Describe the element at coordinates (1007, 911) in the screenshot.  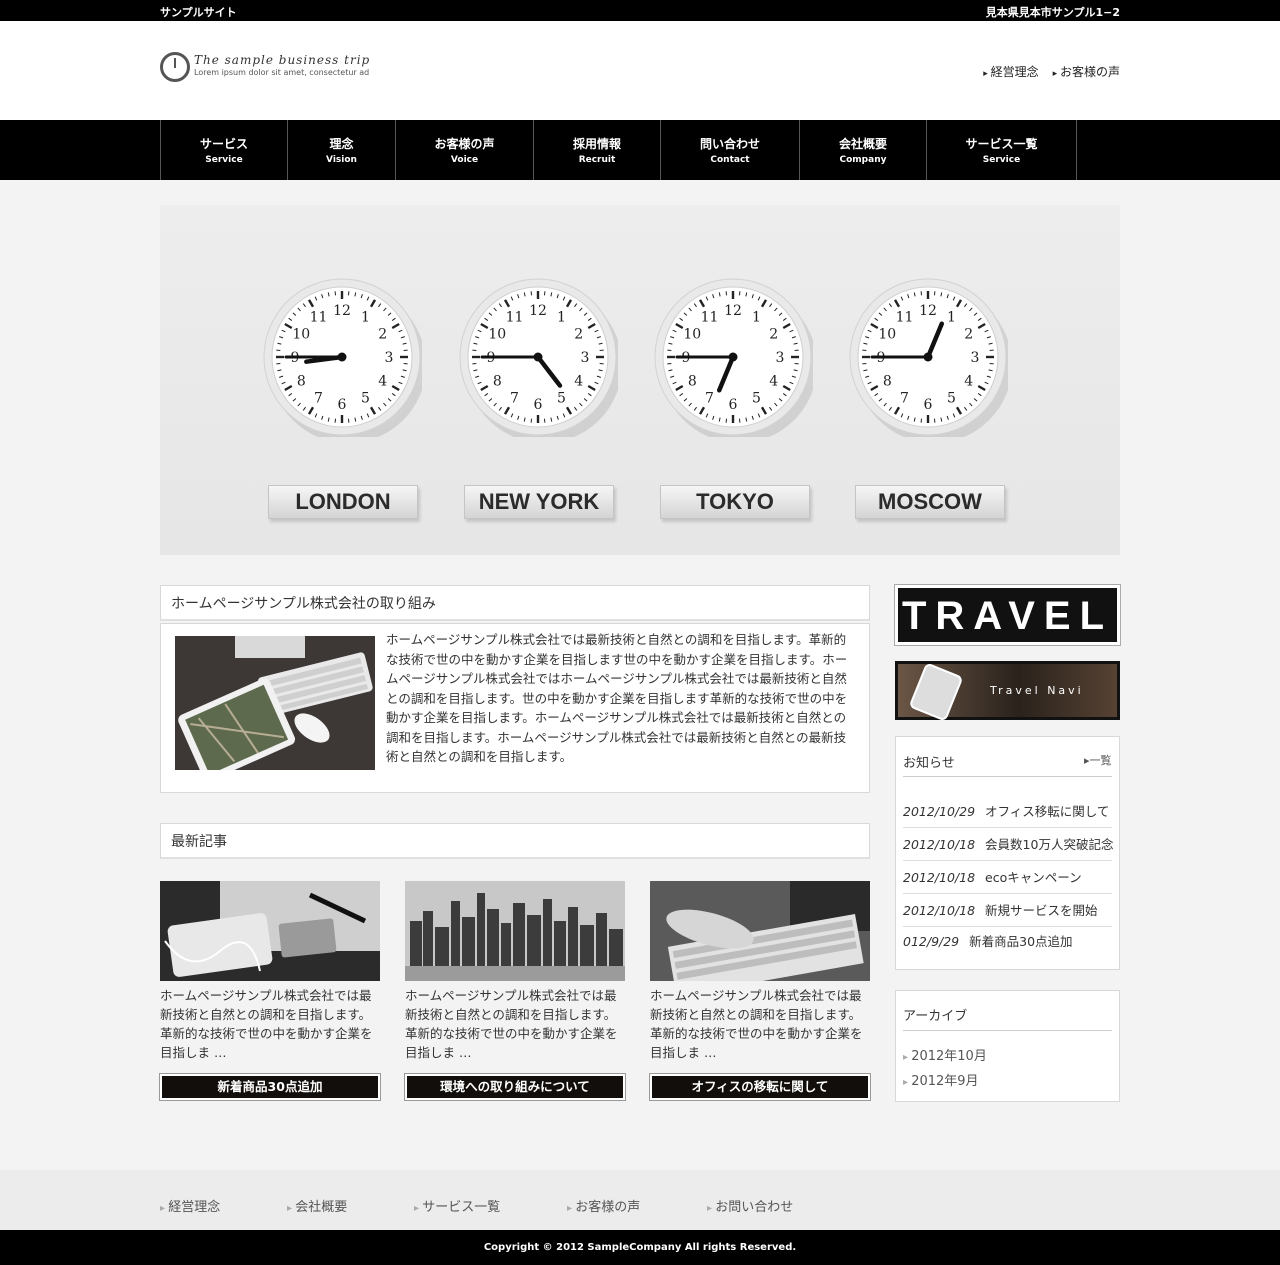
I see `news-item: 2012/10/18 新規サービスを開始` at that location.